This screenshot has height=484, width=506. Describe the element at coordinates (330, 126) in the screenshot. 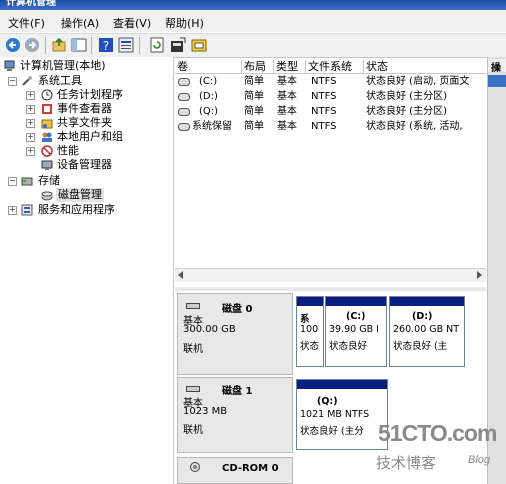

I see `table-row: 系统保留 简单 基本 NTFS 状态良好 (系统, 活动,` at that location.